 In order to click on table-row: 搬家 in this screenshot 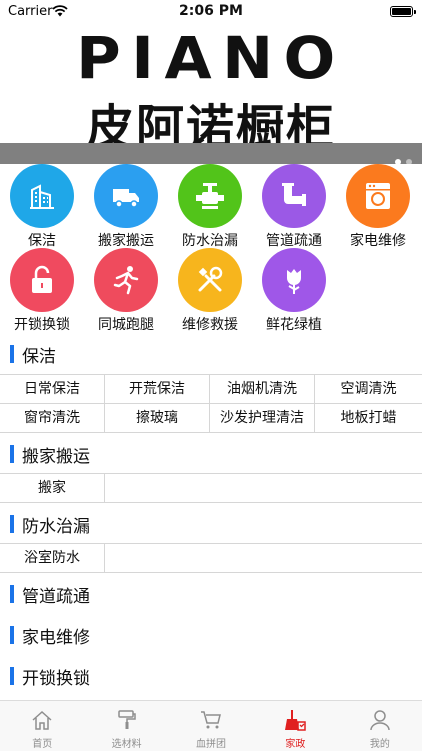, I will do `click(211, 488)`.